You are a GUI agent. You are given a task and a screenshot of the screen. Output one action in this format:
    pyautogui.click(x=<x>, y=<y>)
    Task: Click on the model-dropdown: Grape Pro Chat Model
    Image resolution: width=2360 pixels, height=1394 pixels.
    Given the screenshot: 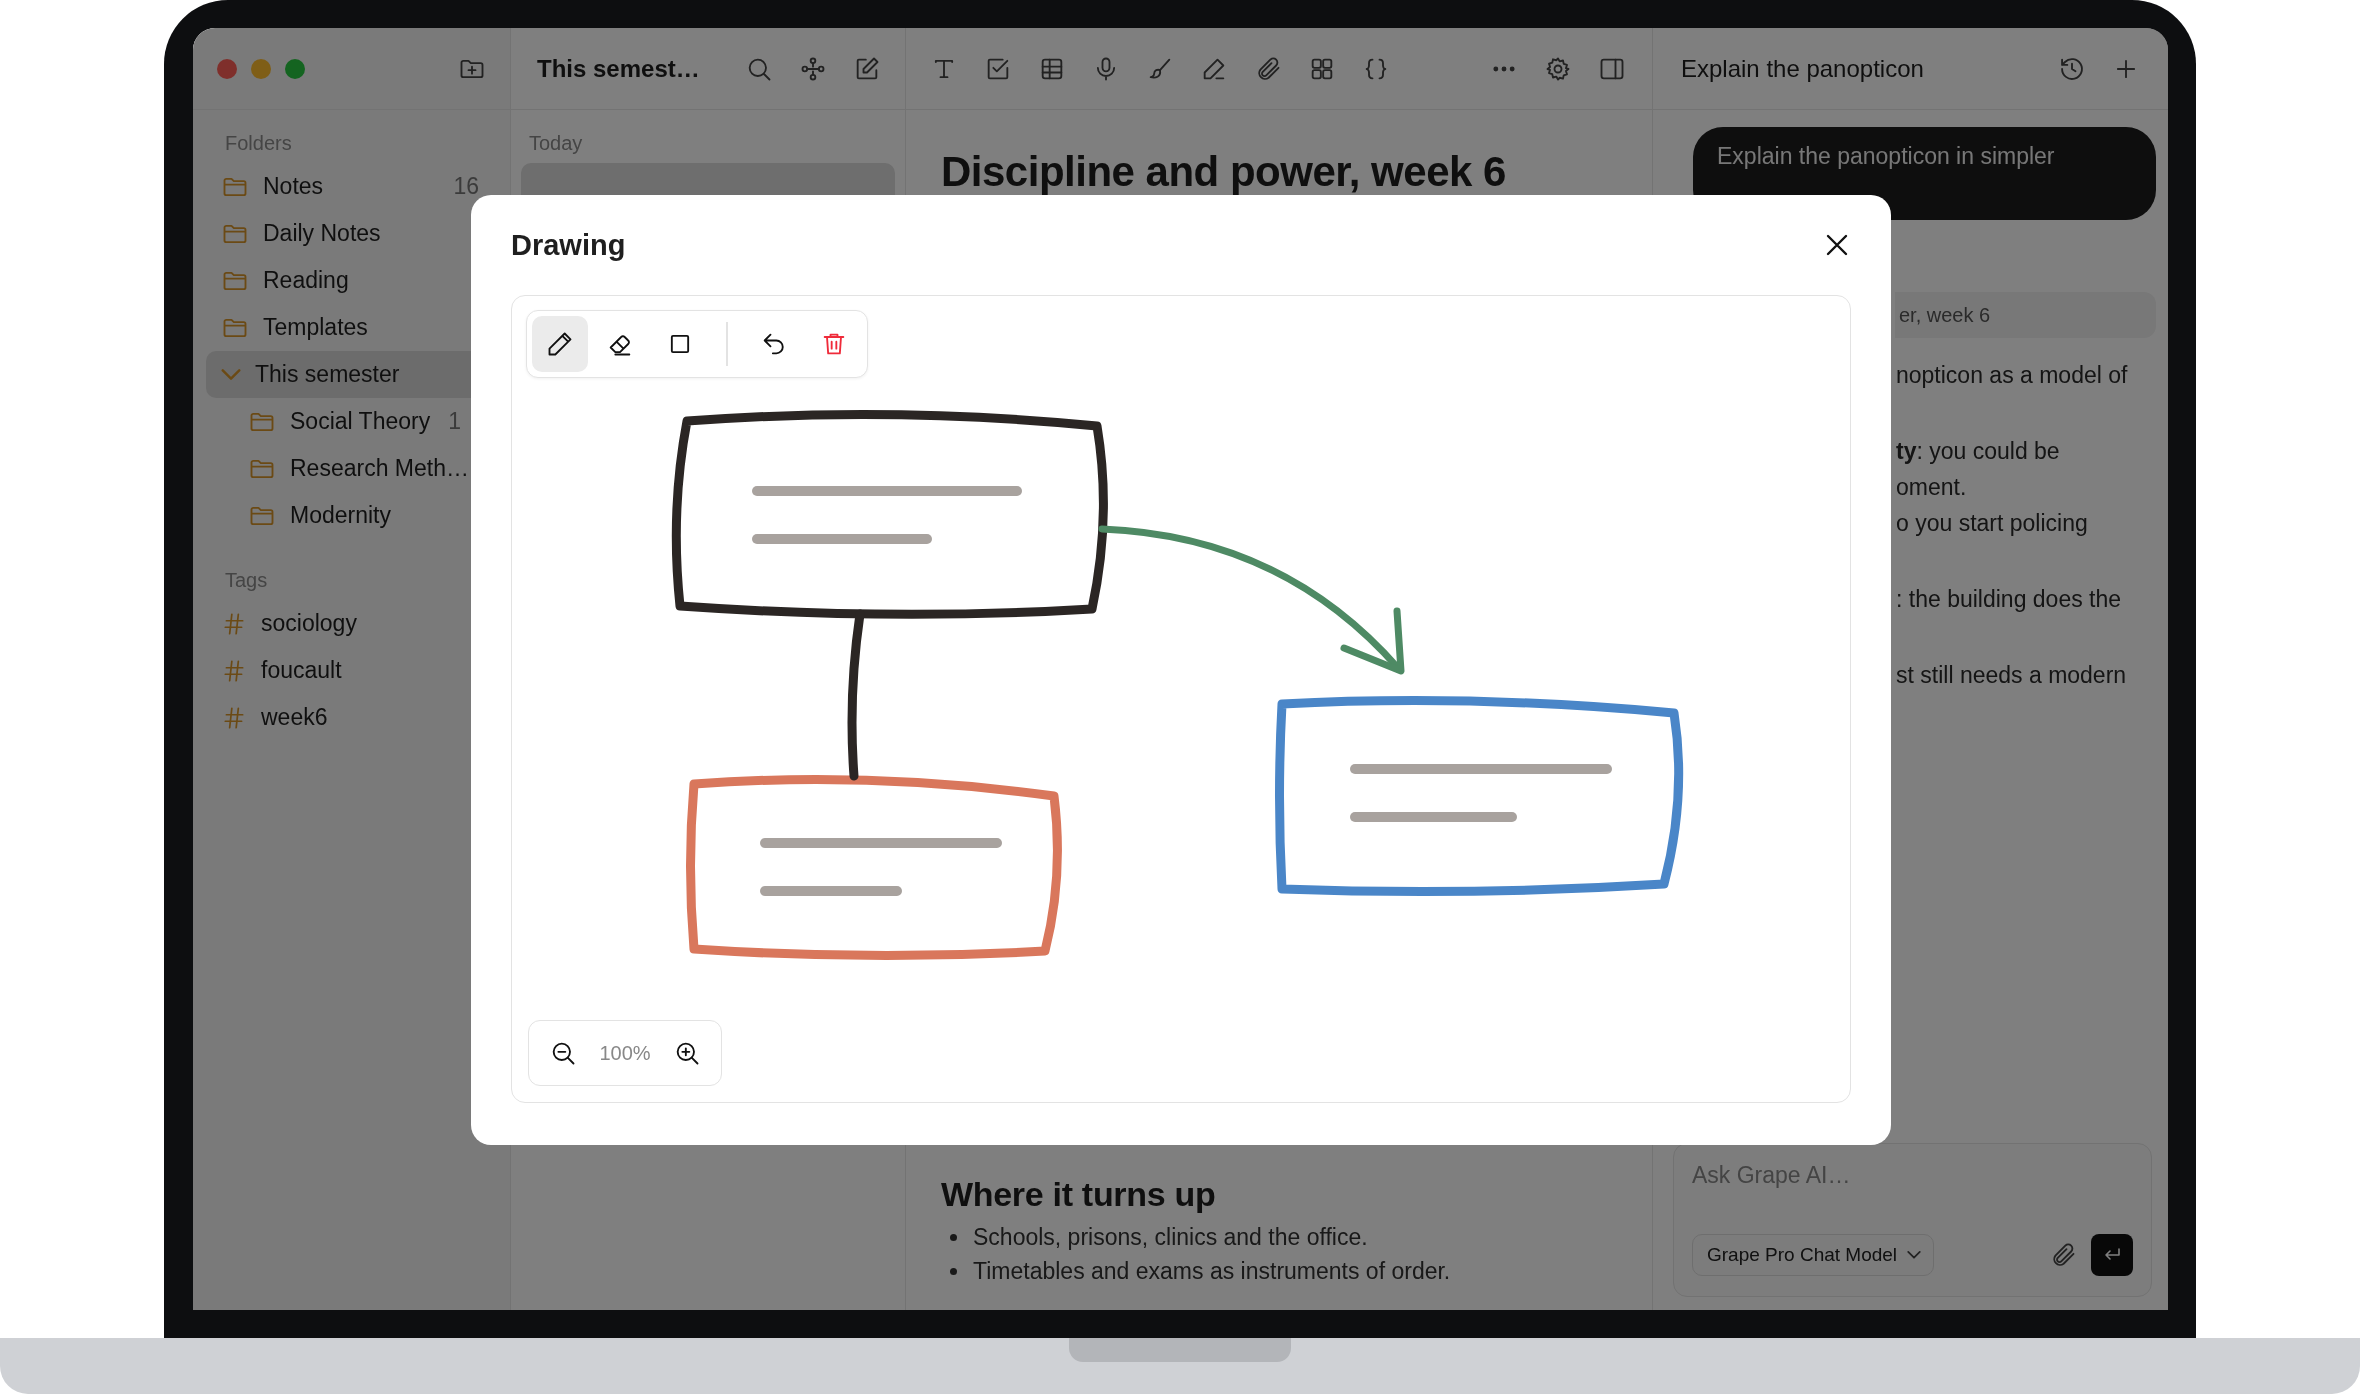 What is the action you would take?
    pyautogui.click(x=1813, y=1255)
    